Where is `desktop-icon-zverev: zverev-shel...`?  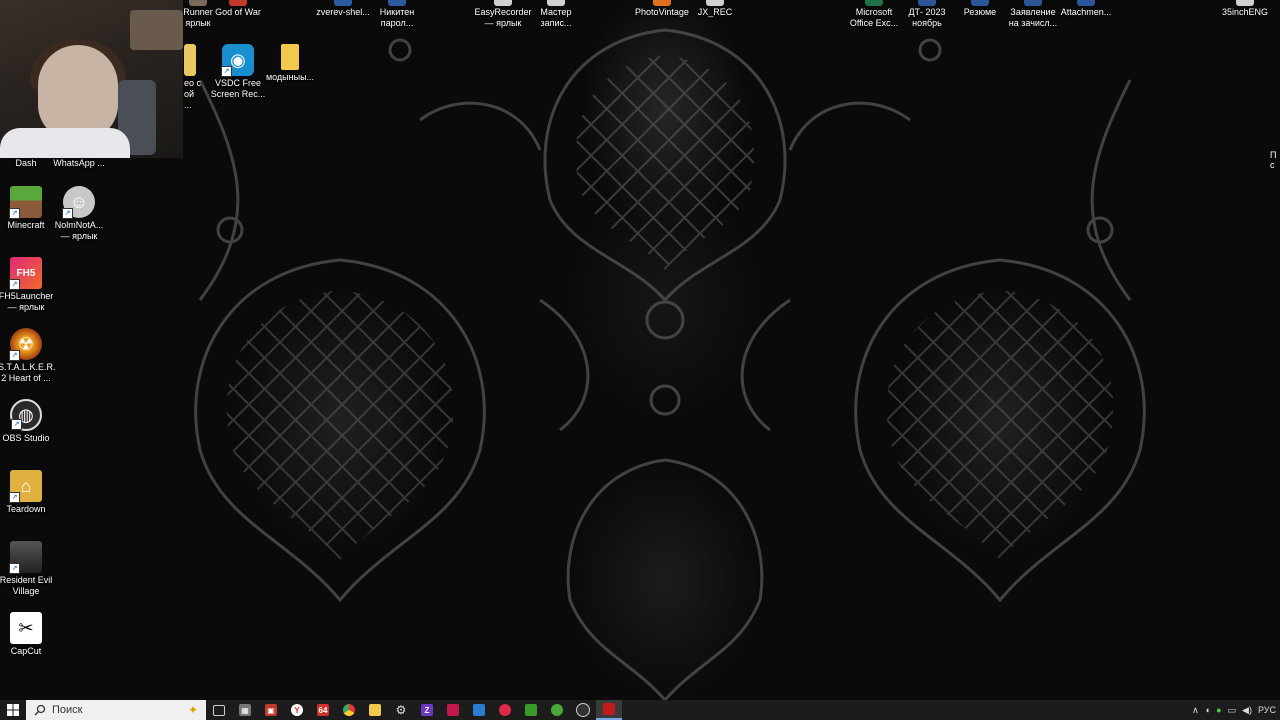
desktop-icon-zverev: zverev-shel... is located at coordinates (343, 9).